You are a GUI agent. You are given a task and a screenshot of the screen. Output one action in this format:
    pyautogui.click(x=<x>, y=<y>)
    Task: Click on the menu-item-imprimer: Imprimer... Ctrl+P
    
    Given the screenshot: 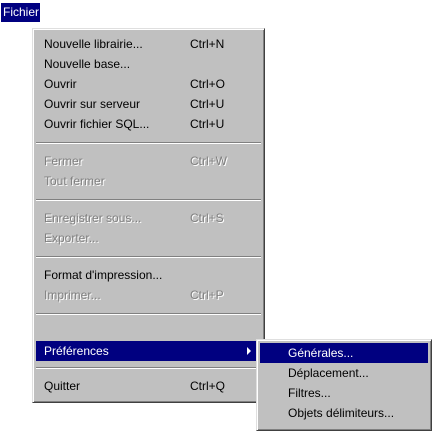 What is the action you would take?
    pyautogui.click(x=148, y=295)
    